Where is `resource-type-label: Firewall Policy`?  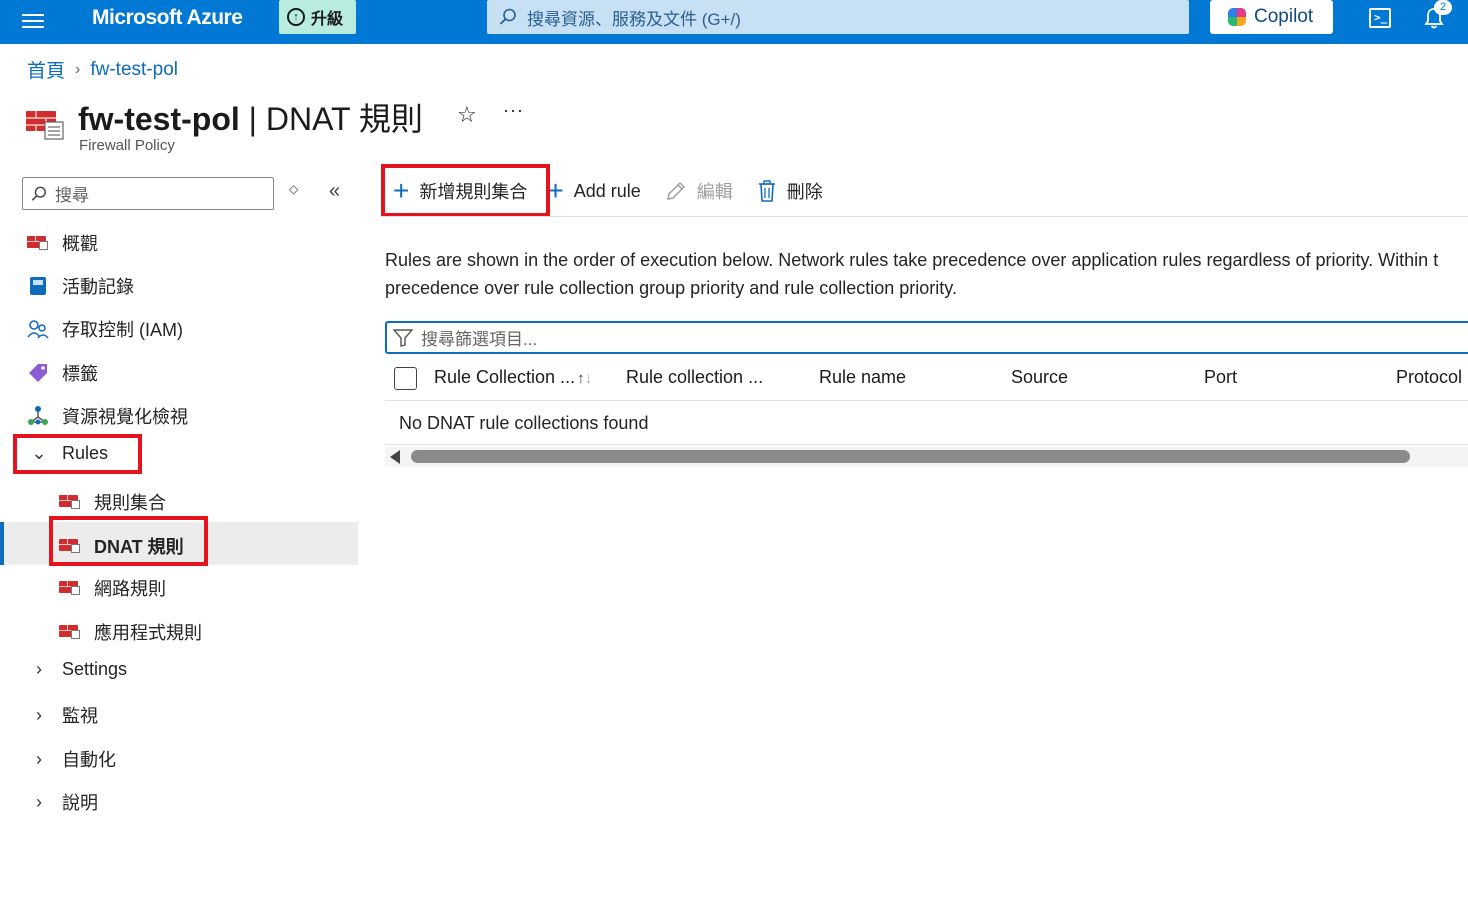
resource-type-label: Firewall Policy is located at coordinates (127, 145).